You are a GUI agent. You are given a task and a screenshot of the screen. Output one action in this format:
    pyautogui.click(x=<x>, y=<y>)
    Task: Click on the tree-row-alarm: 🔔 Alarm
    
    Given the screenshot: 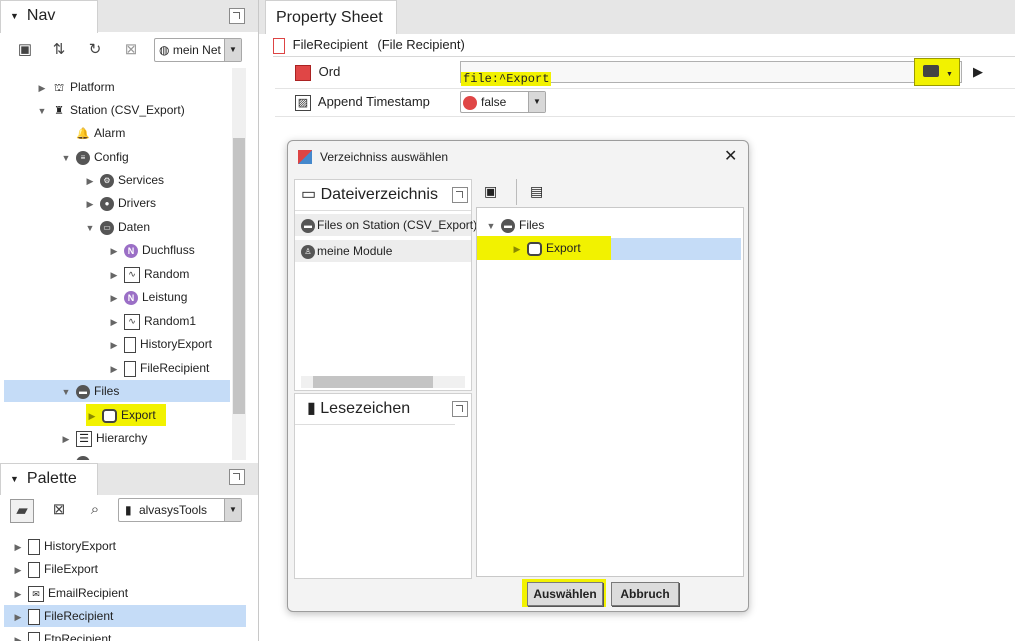 What is the action you would take?
    pyautogui.click(x=92, y=133)
    